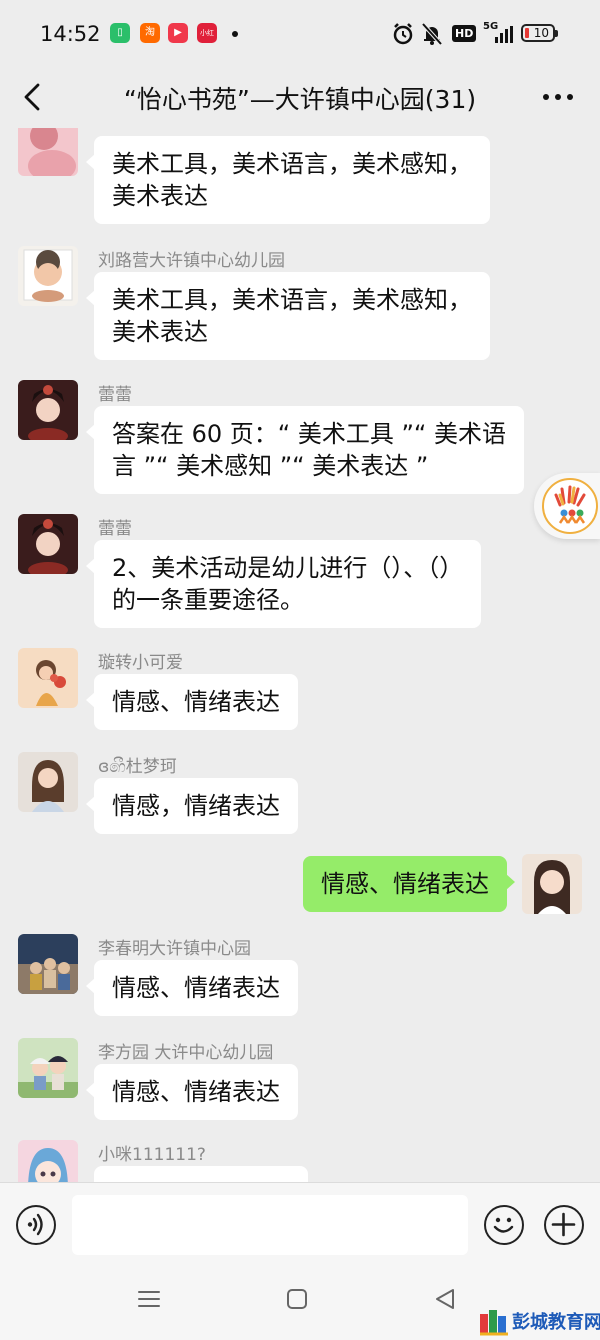  I want to click on more-functions-button, so click(564, 1225).